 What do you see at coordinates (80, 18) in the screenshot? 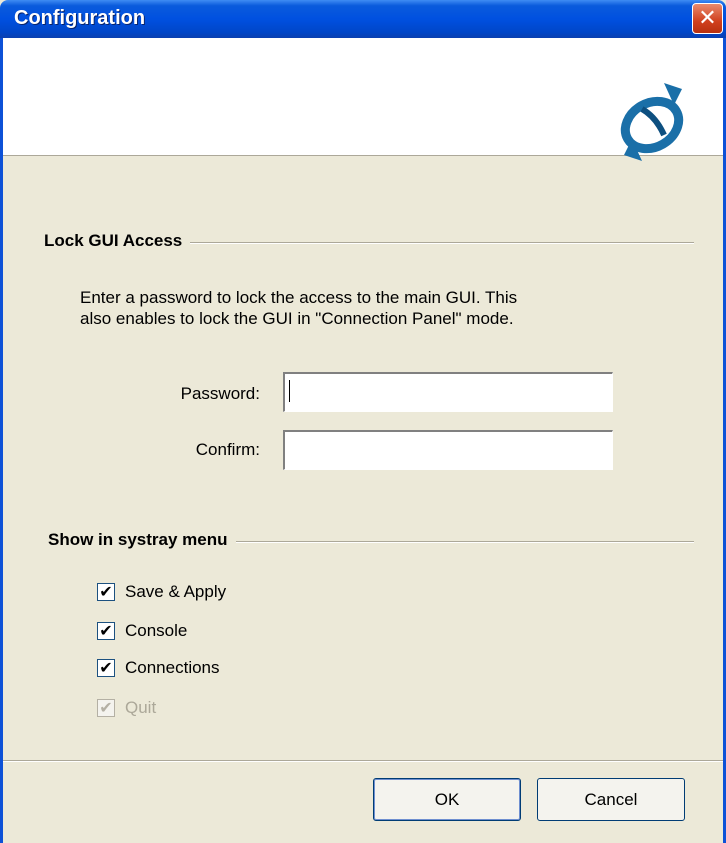
I see `window-title: Configuration` at bounding box center [80, 18].